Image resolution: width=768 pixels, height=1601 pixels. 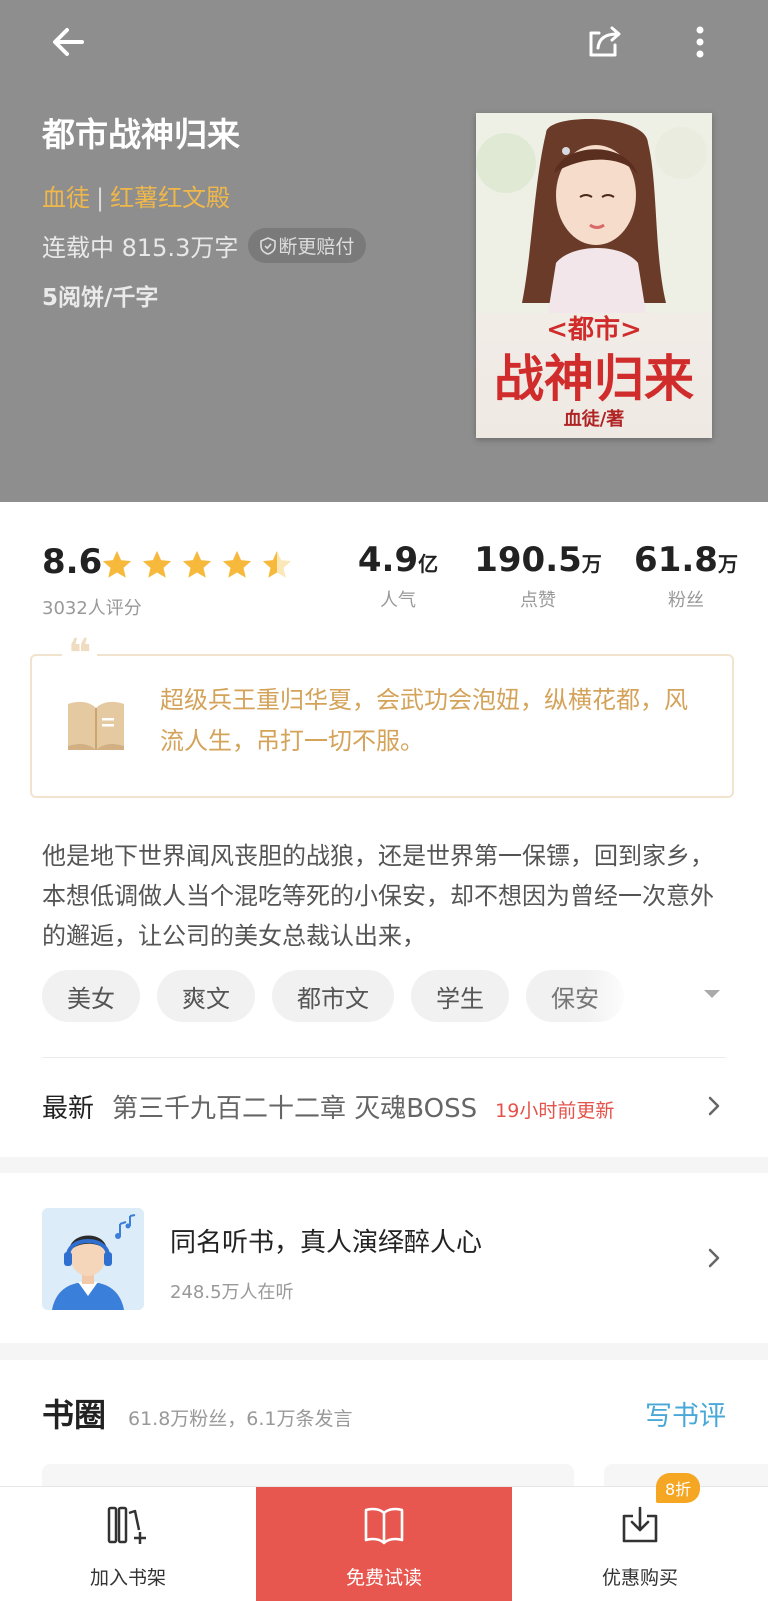 What do you see at coordinates (277, 564) in the screenshot?
I see `half-star-icon` at bounding box center [277, 564].